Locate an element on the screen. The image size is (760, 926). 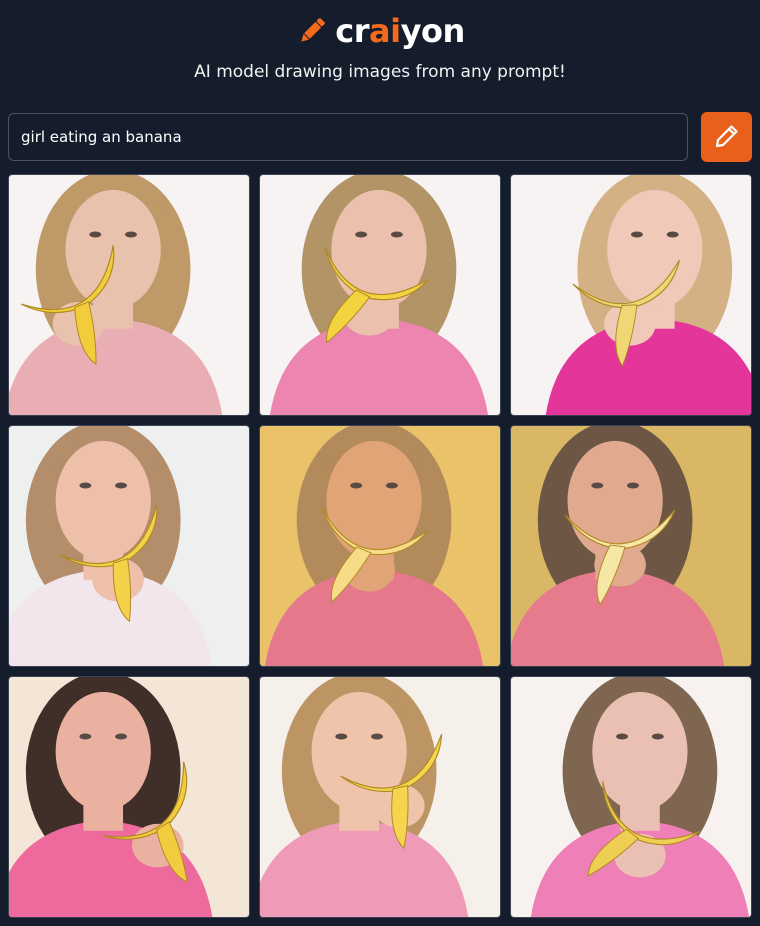
logo-wordmark: craiyon is located at coordinates (400, 31).